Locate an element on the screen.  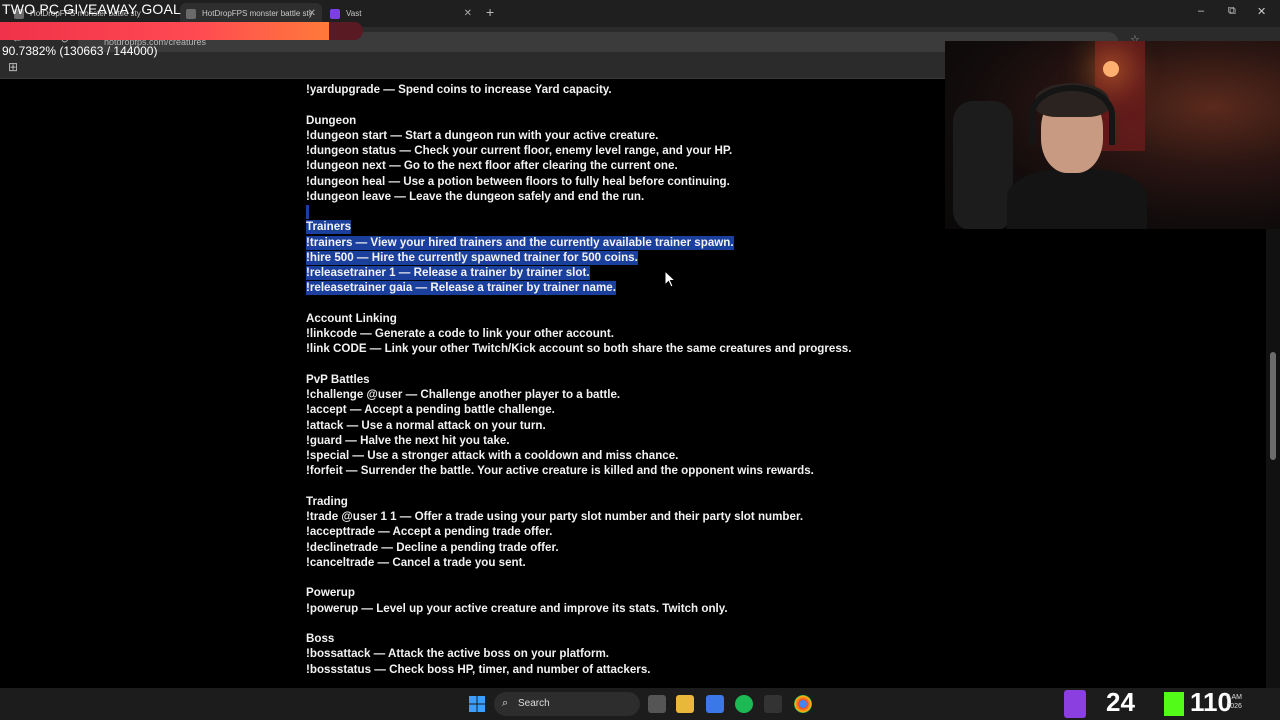
close-tab-icon: ✕ is located at coordinates (468, 14).